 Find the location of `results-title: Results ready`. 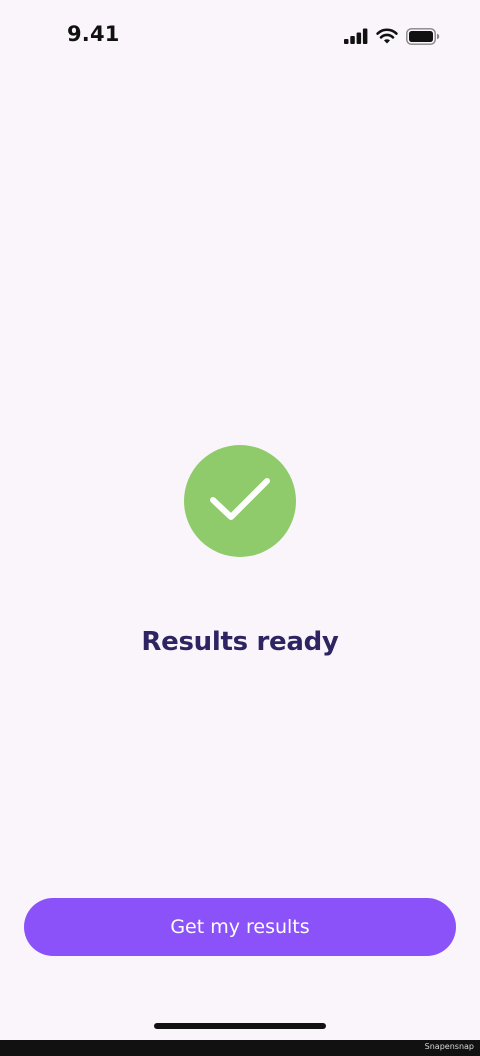

results-title: Results ready is located at coordinates (240, 642).